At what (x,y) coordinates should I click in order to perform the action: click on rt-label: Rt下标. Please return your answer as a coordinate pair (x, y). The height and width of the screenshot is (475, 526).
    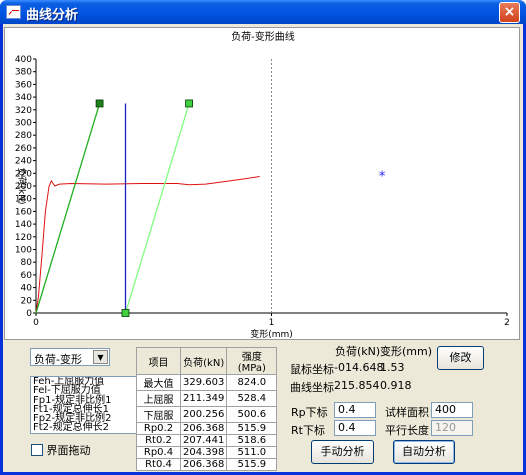
    Looking at the image, I should click on (308, 430).